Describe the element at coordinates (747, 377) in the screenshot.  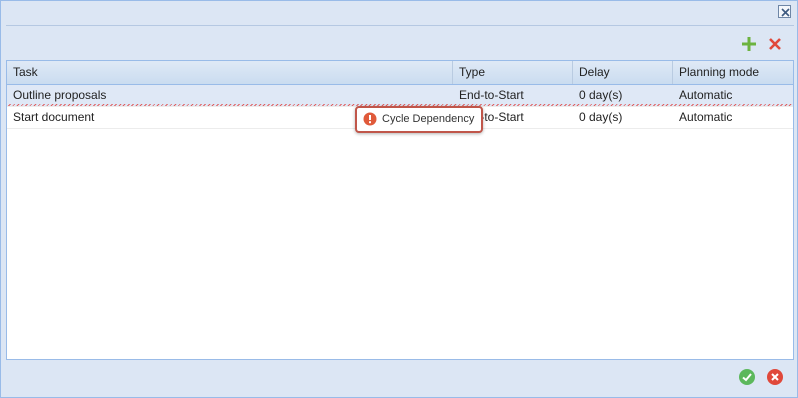
I see `check-circle-icon` at that location.